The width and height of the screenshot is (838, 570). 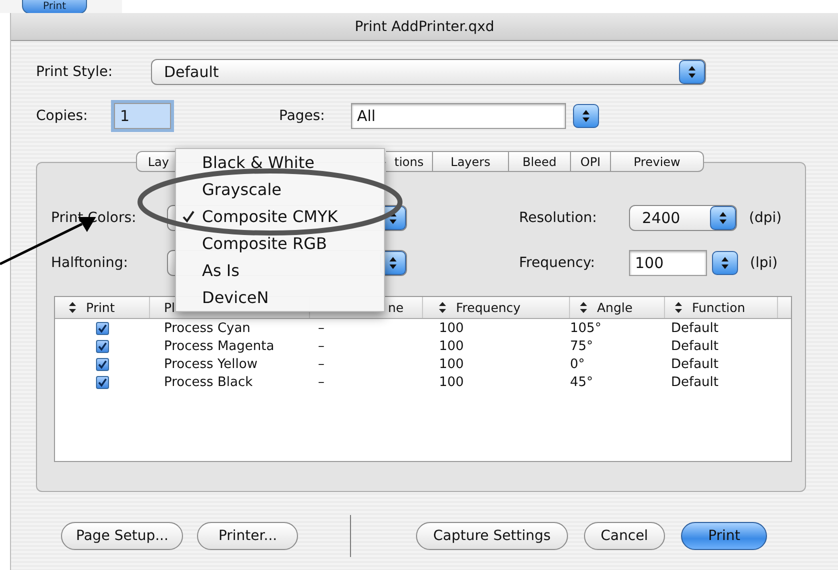 I want to click on tab: Preview, so click(x=657, y=161).